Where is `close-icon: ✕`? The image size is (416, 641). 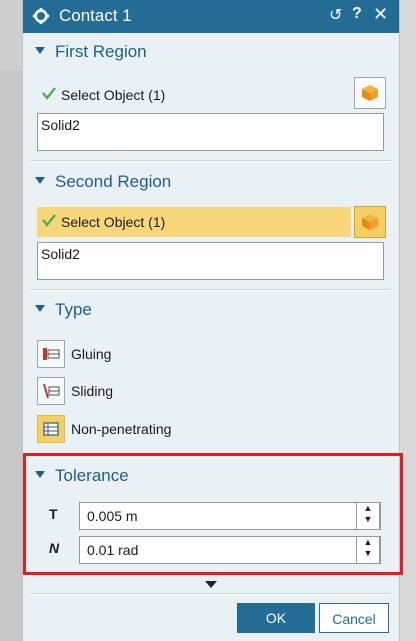
close-icon: ✕ is located at coordinates (380, 14).